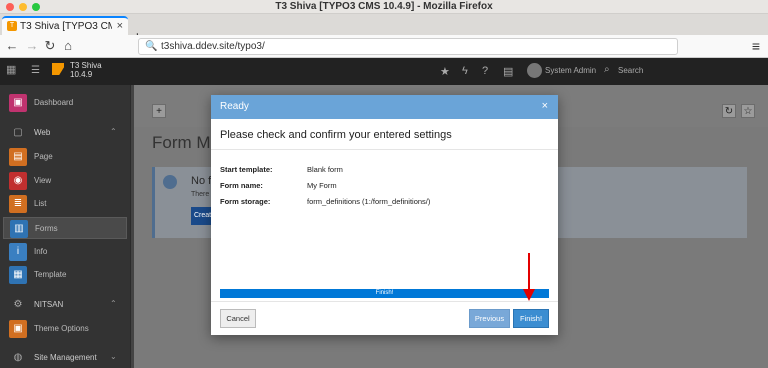  Describe the element at coordinates (40, 203) in the screenshot. I see `sidebar-item-label: List` at that location.